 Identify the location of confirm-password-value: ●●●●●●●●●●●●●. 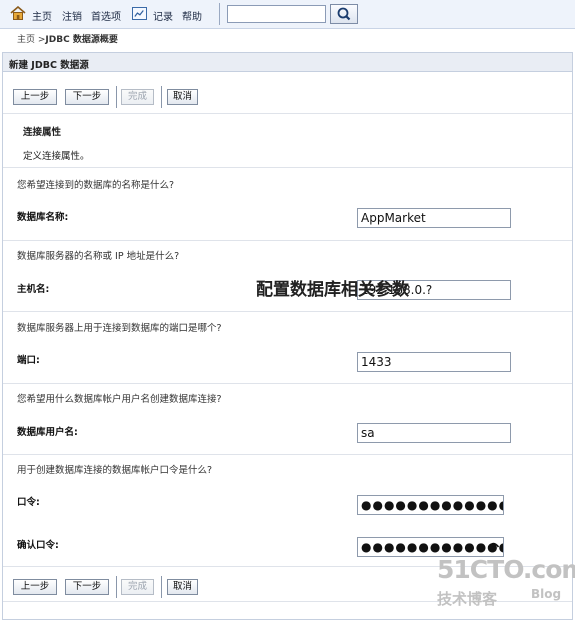
(432, 547).